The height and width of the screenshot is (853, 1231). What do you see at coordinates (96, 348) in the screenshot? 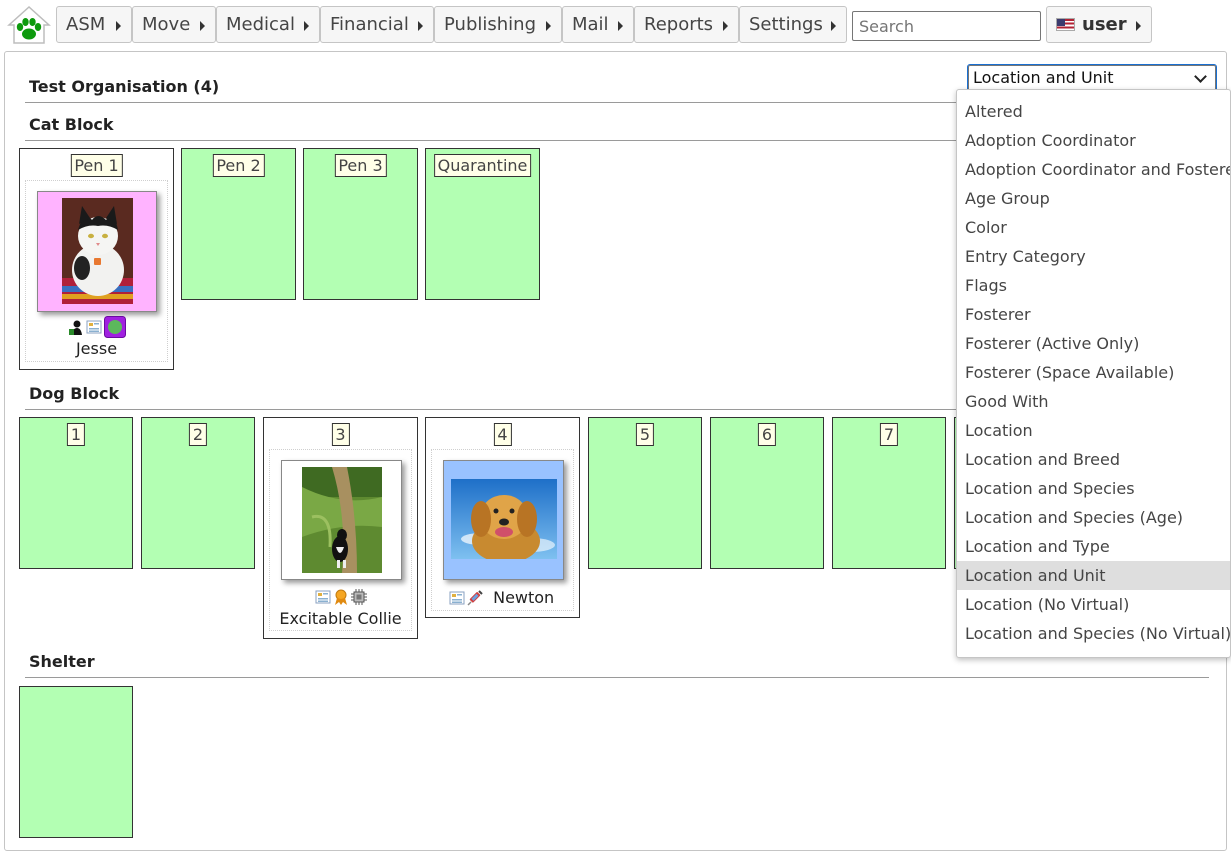
I see `animal-name: Jesse` at bounding box center [96, 348].